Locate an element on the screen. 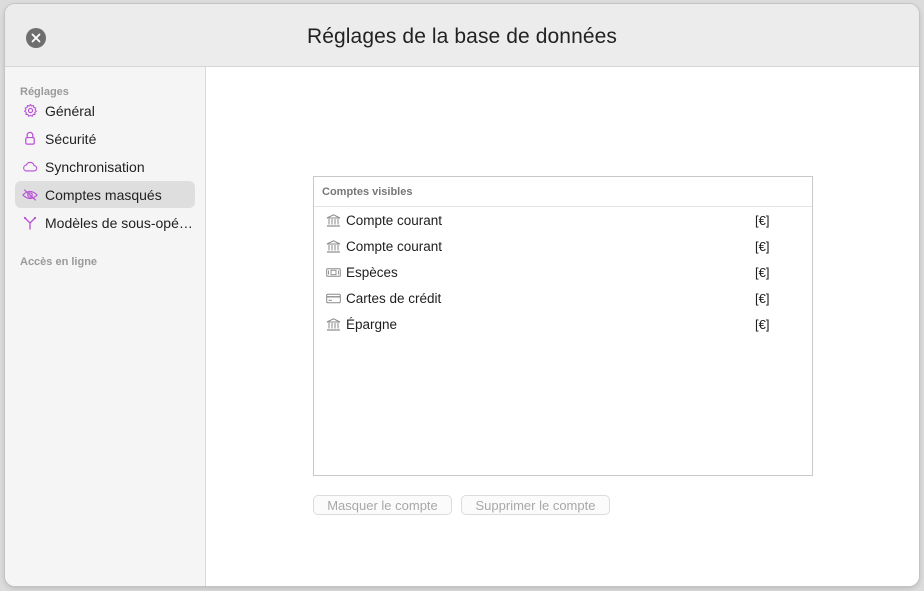  window-title: Réglages de la base de données is located at coordinates (462, 36).